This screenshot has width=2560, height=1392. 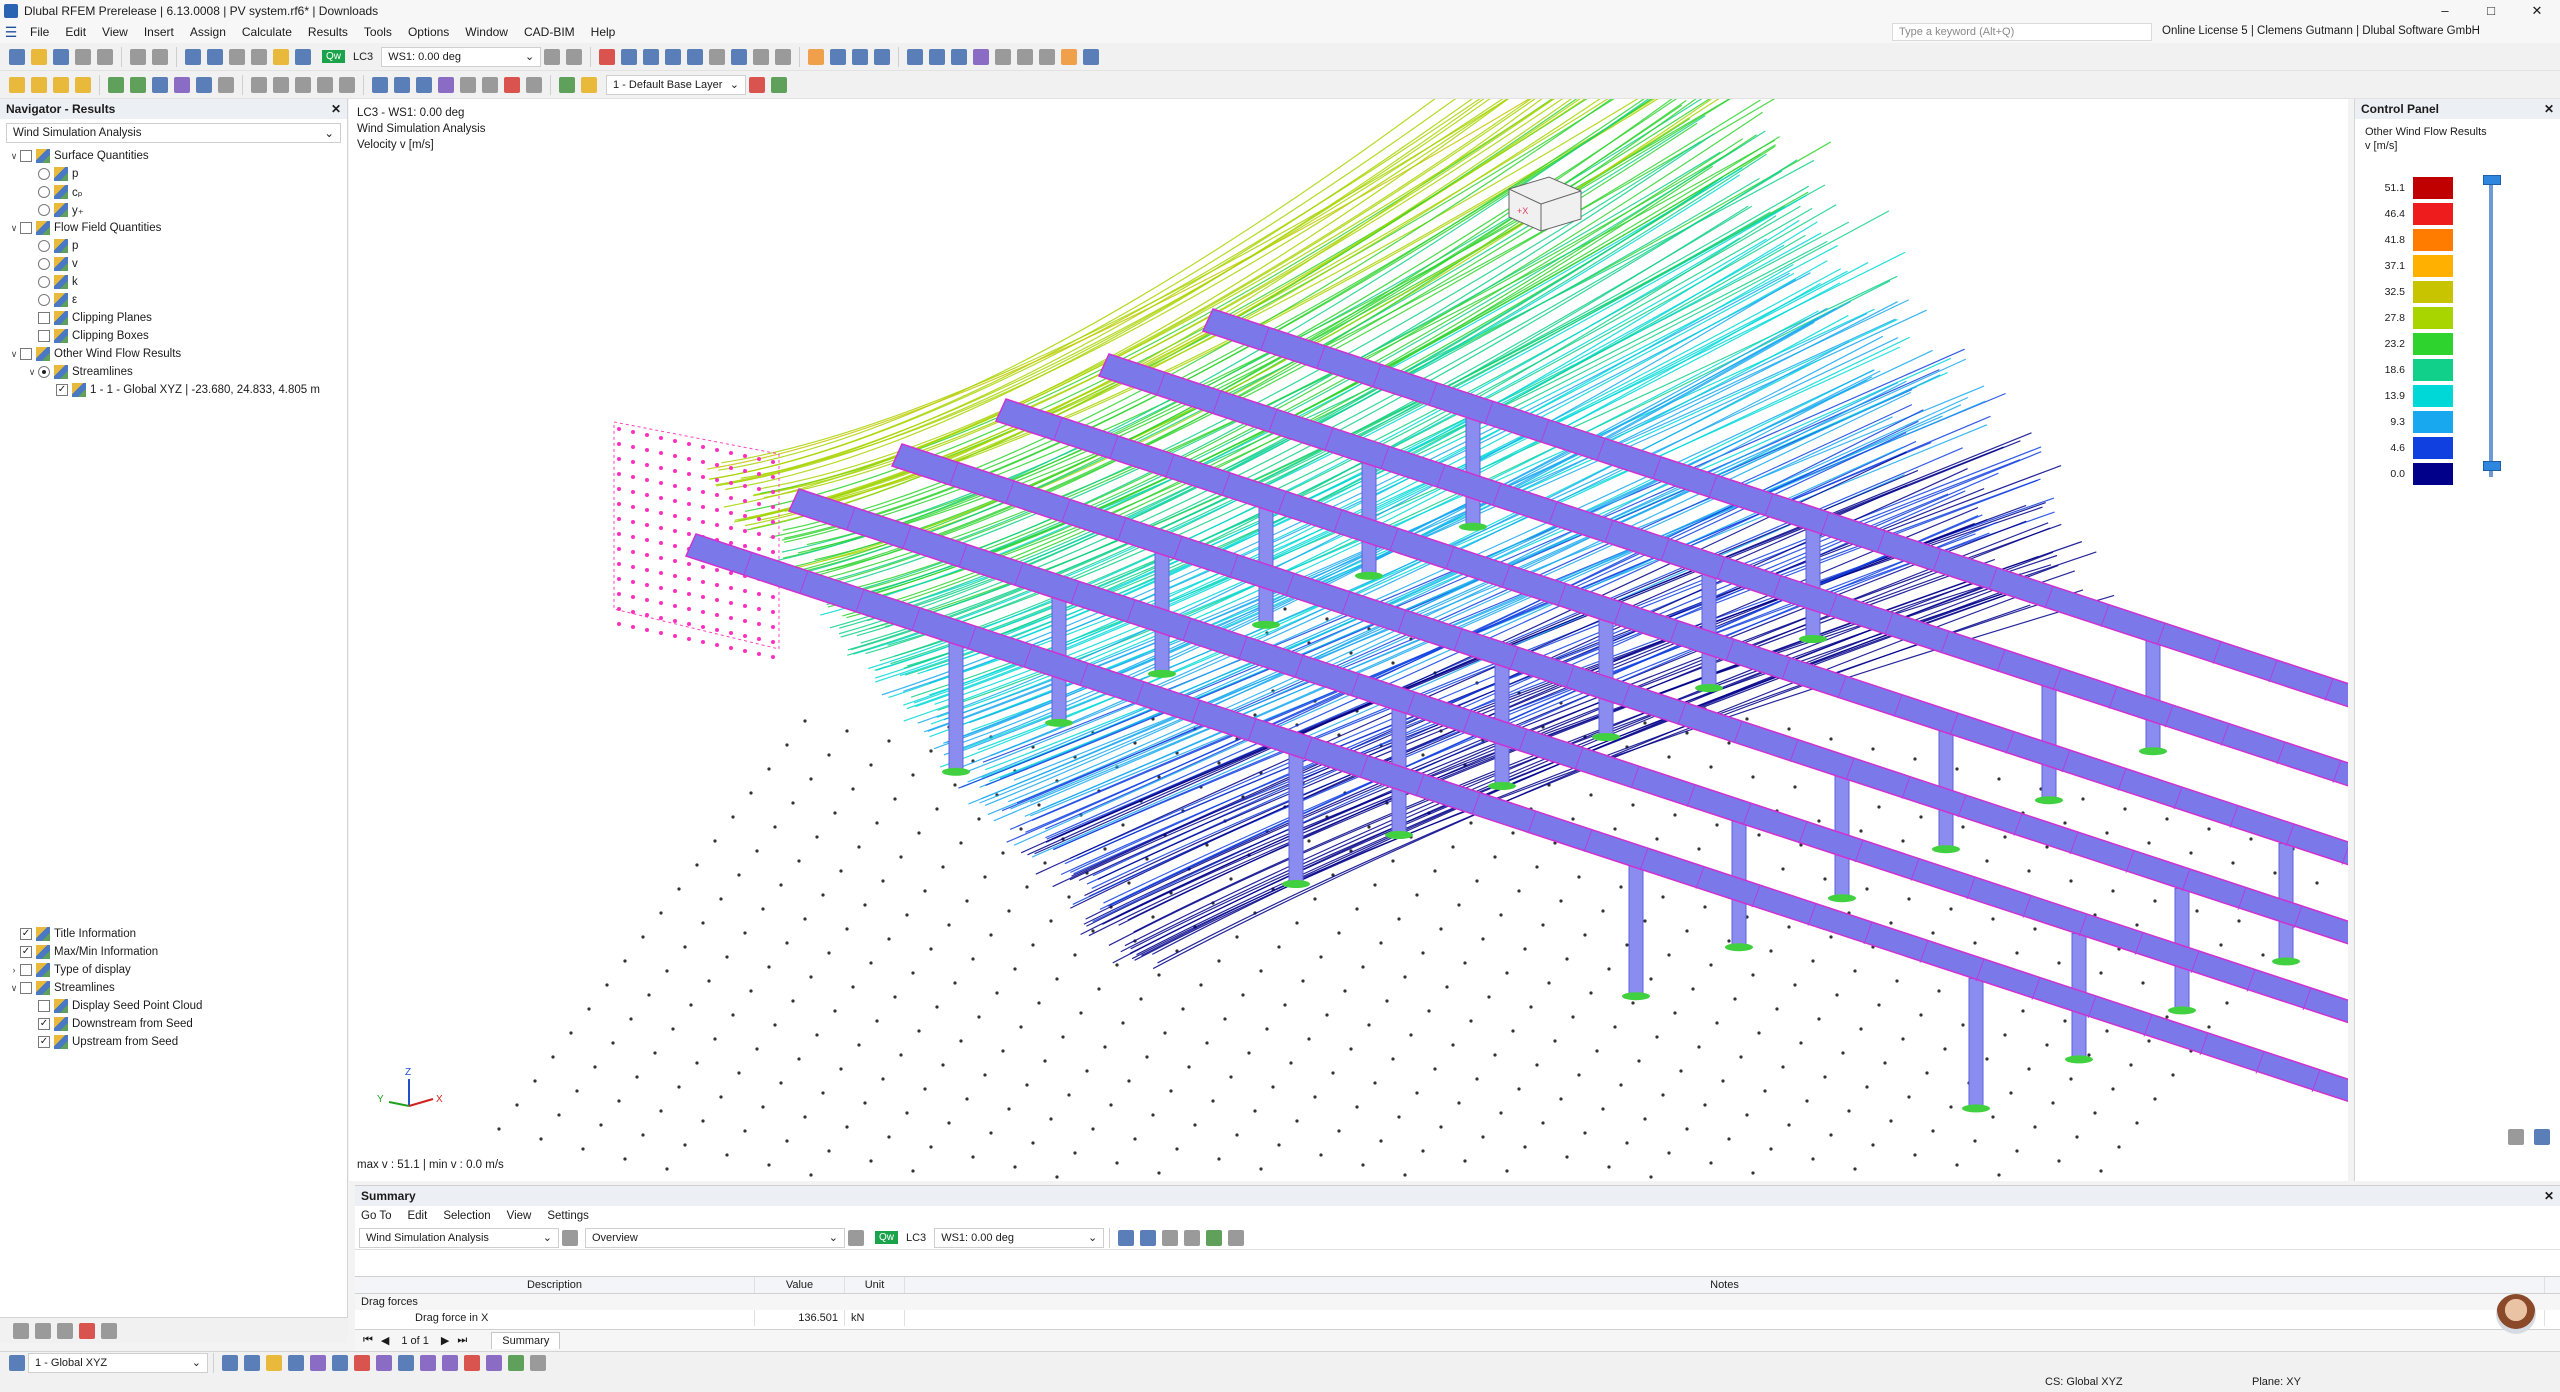 What do you see at coordinates (2542, 1137) in the screenshot?
I see `legend-options-icon` at bounding box center [2542, 1137].